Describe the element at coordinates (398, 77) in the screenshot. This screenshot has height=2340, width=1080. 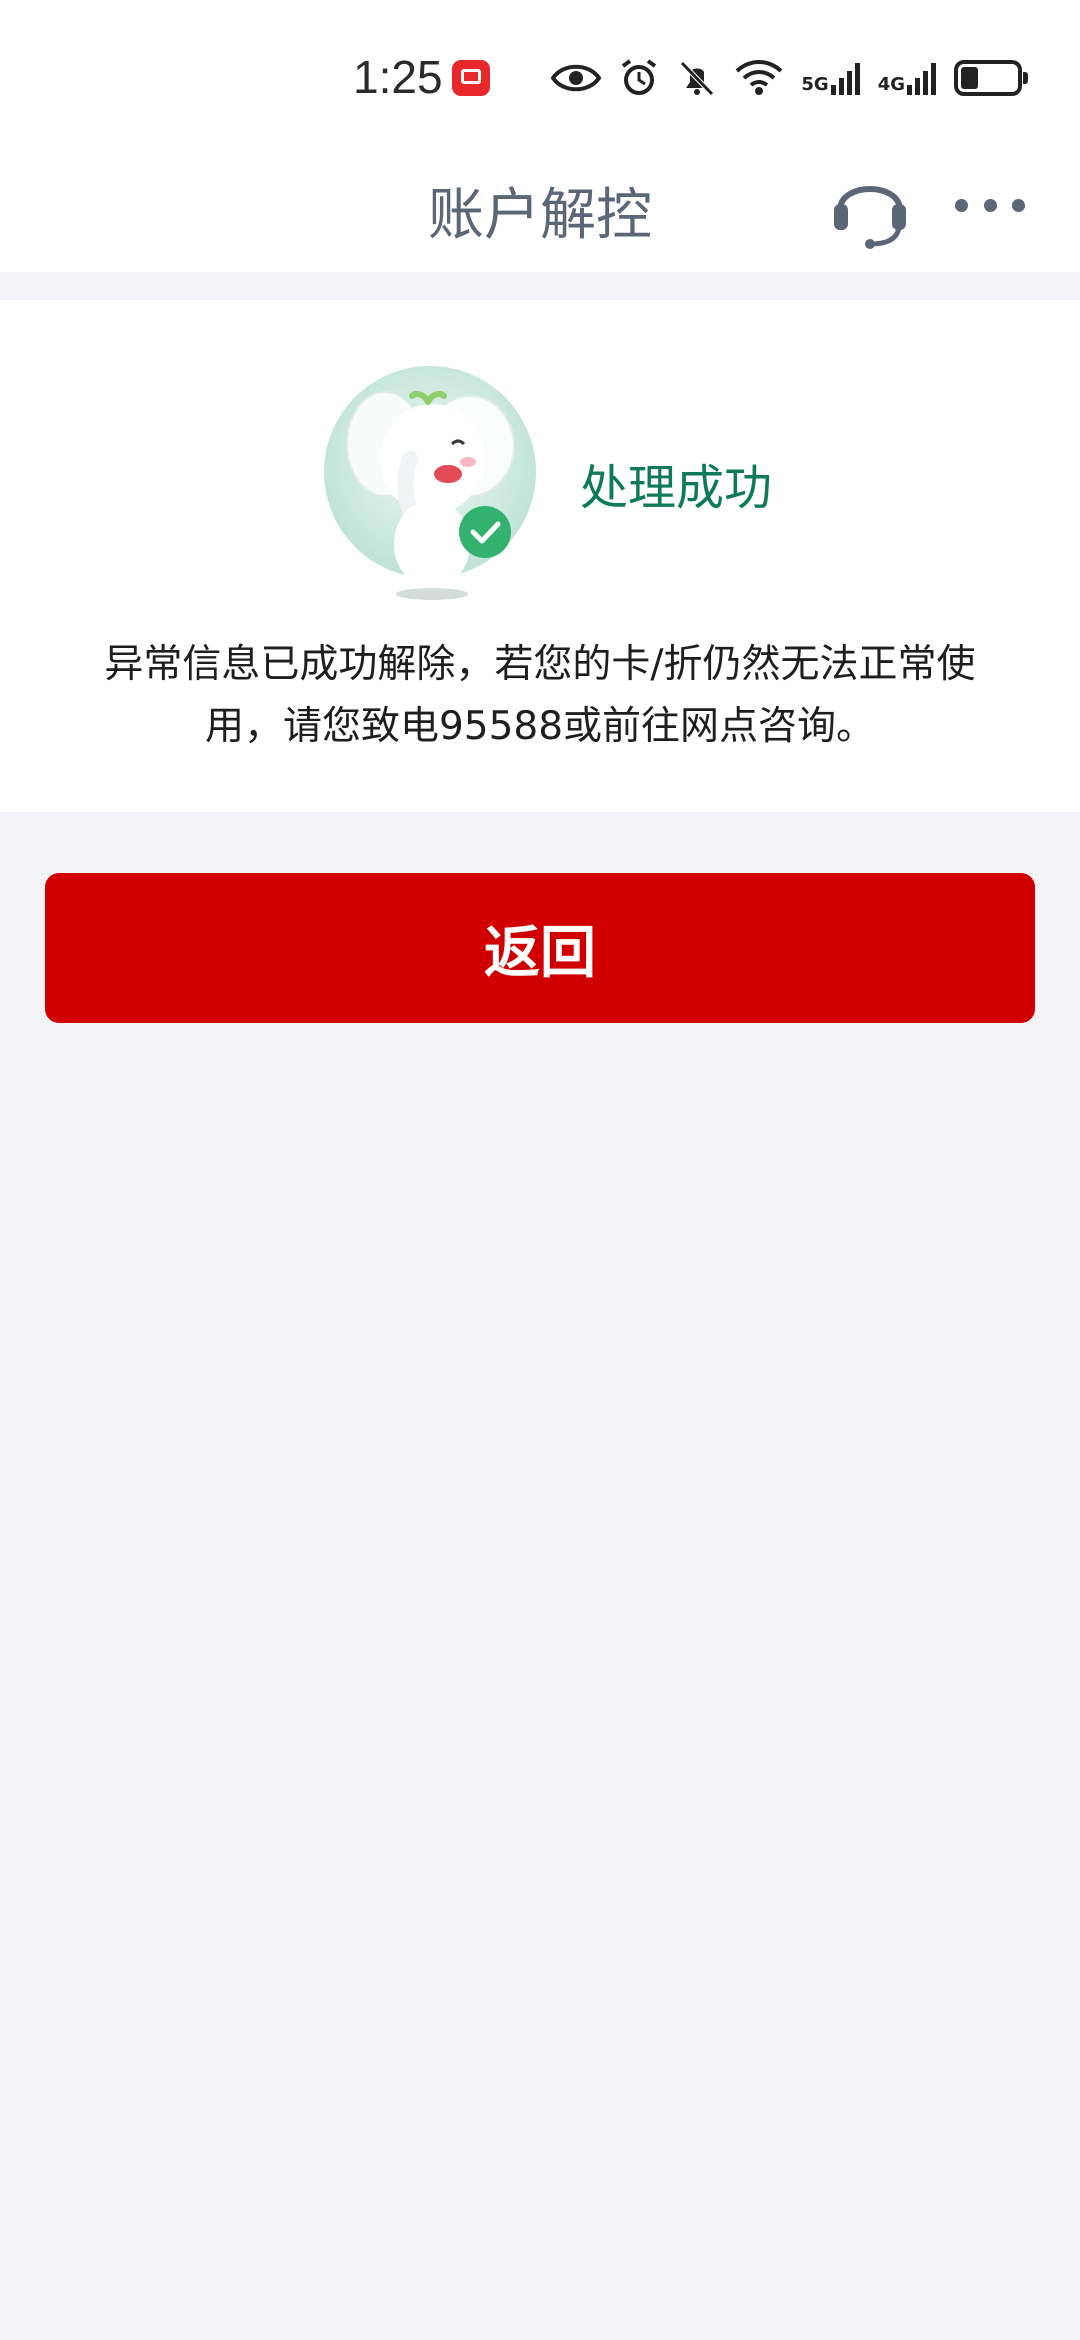
I see `status-time: 1:25` at that location.